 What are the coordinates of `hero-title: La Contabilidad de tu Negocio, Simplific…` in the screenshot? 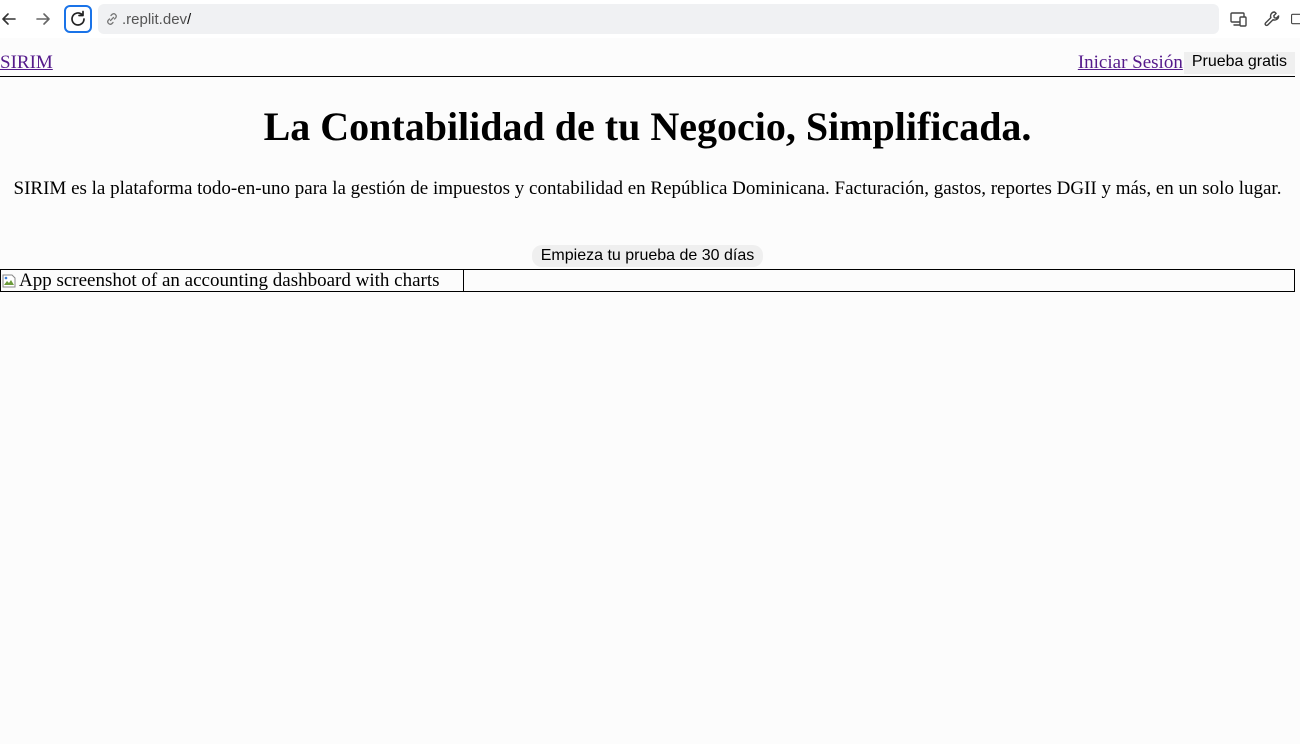 It's located at (647, 126).